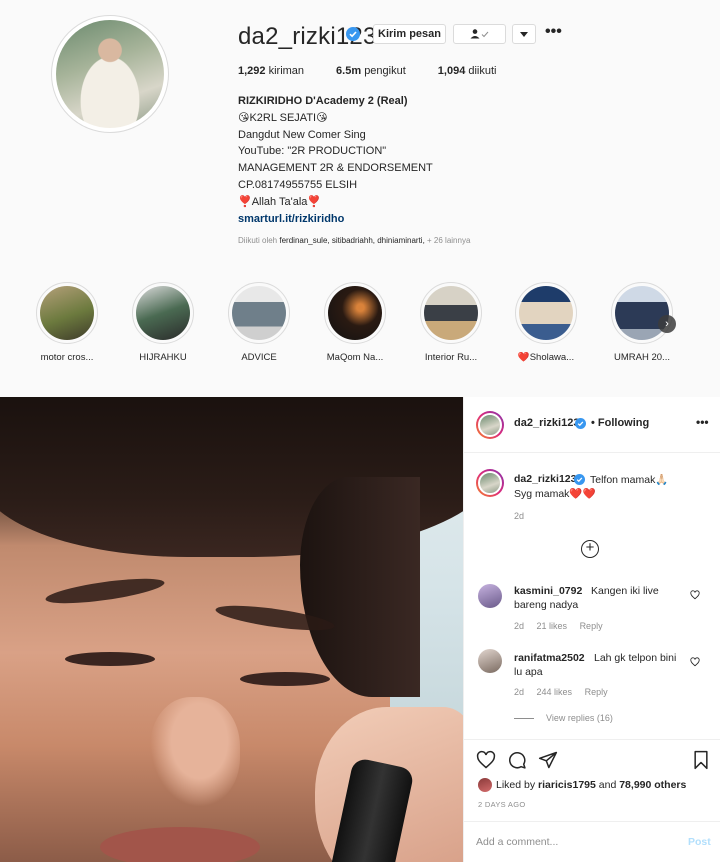 This screenshot has width=720, height=862. What do you see at coordinates (501, 804) in the screenshot?
I see `post-timestamp: 2 DAYS AGO` at bounding box center [501, 804].